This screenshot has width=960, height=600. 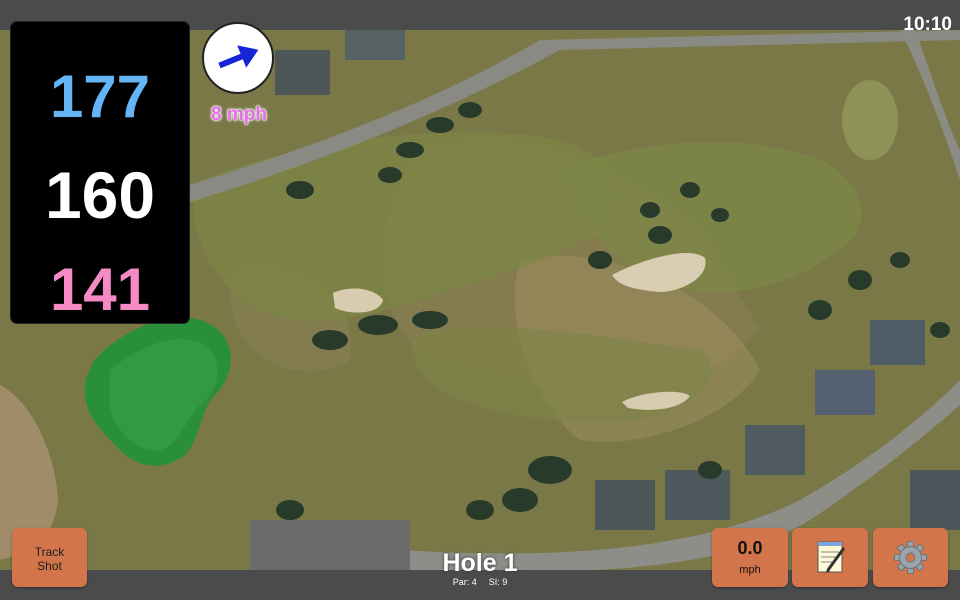 I want to click on hole-par: Par: 4, so click(x=464, y=582).